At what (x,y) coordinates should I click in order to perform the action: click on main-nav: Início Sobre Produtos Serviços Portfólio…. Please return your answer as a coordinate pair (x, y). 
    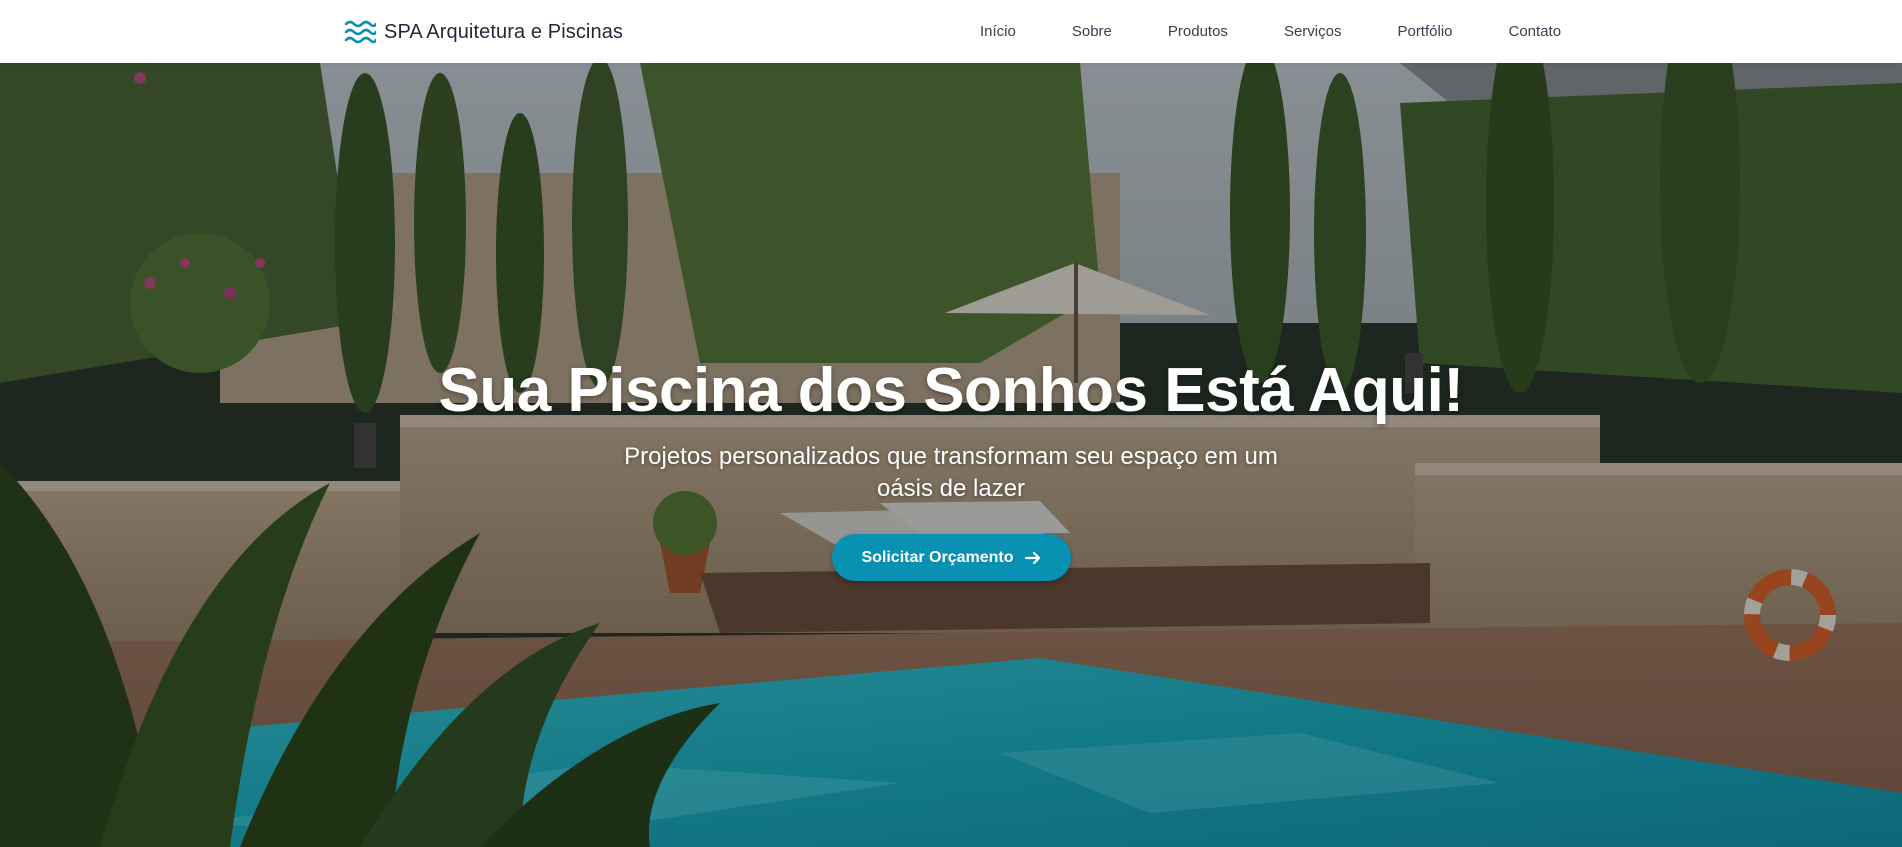
    Looking at the image, I should click on (1273, 31).